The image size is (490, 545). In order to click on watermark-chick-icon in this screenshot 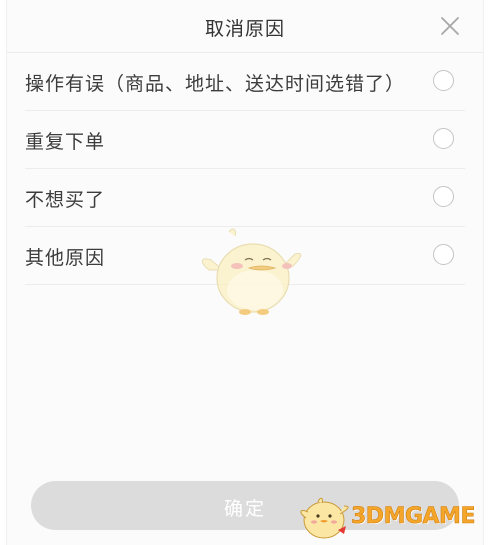, I will do `click(324, 518)`.